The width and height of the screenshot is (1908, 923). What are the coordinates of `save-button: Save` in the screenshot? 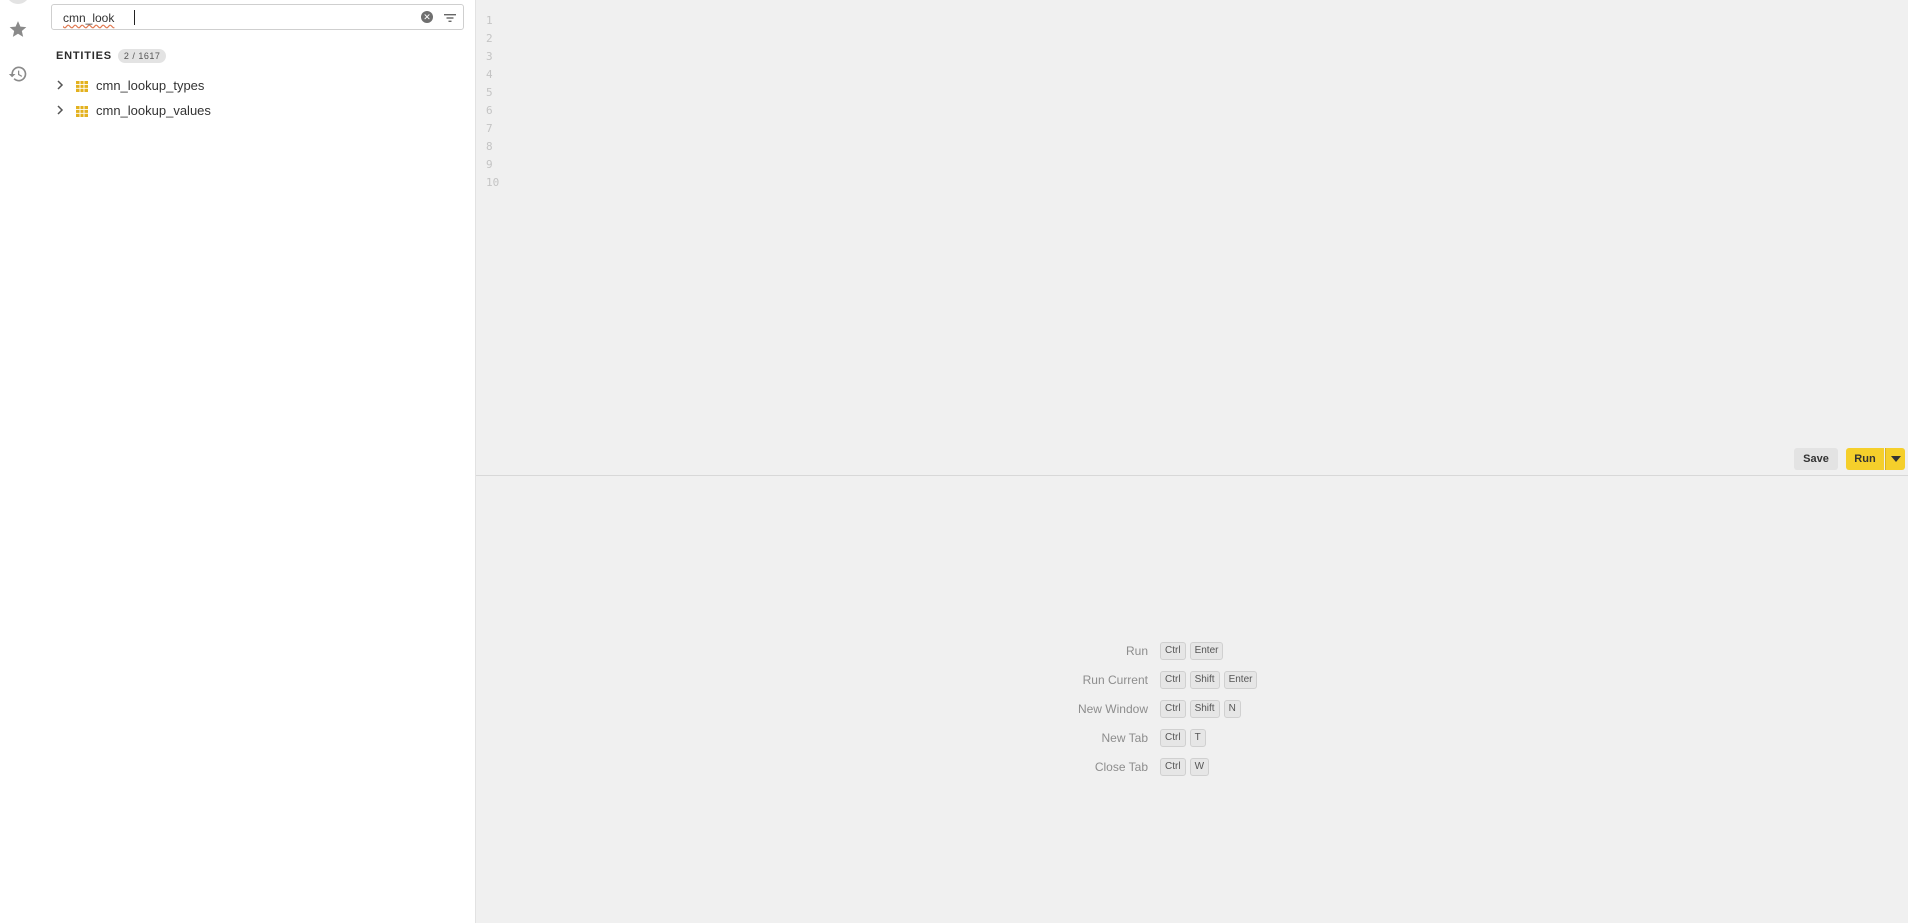 It's located at (1816, 459).